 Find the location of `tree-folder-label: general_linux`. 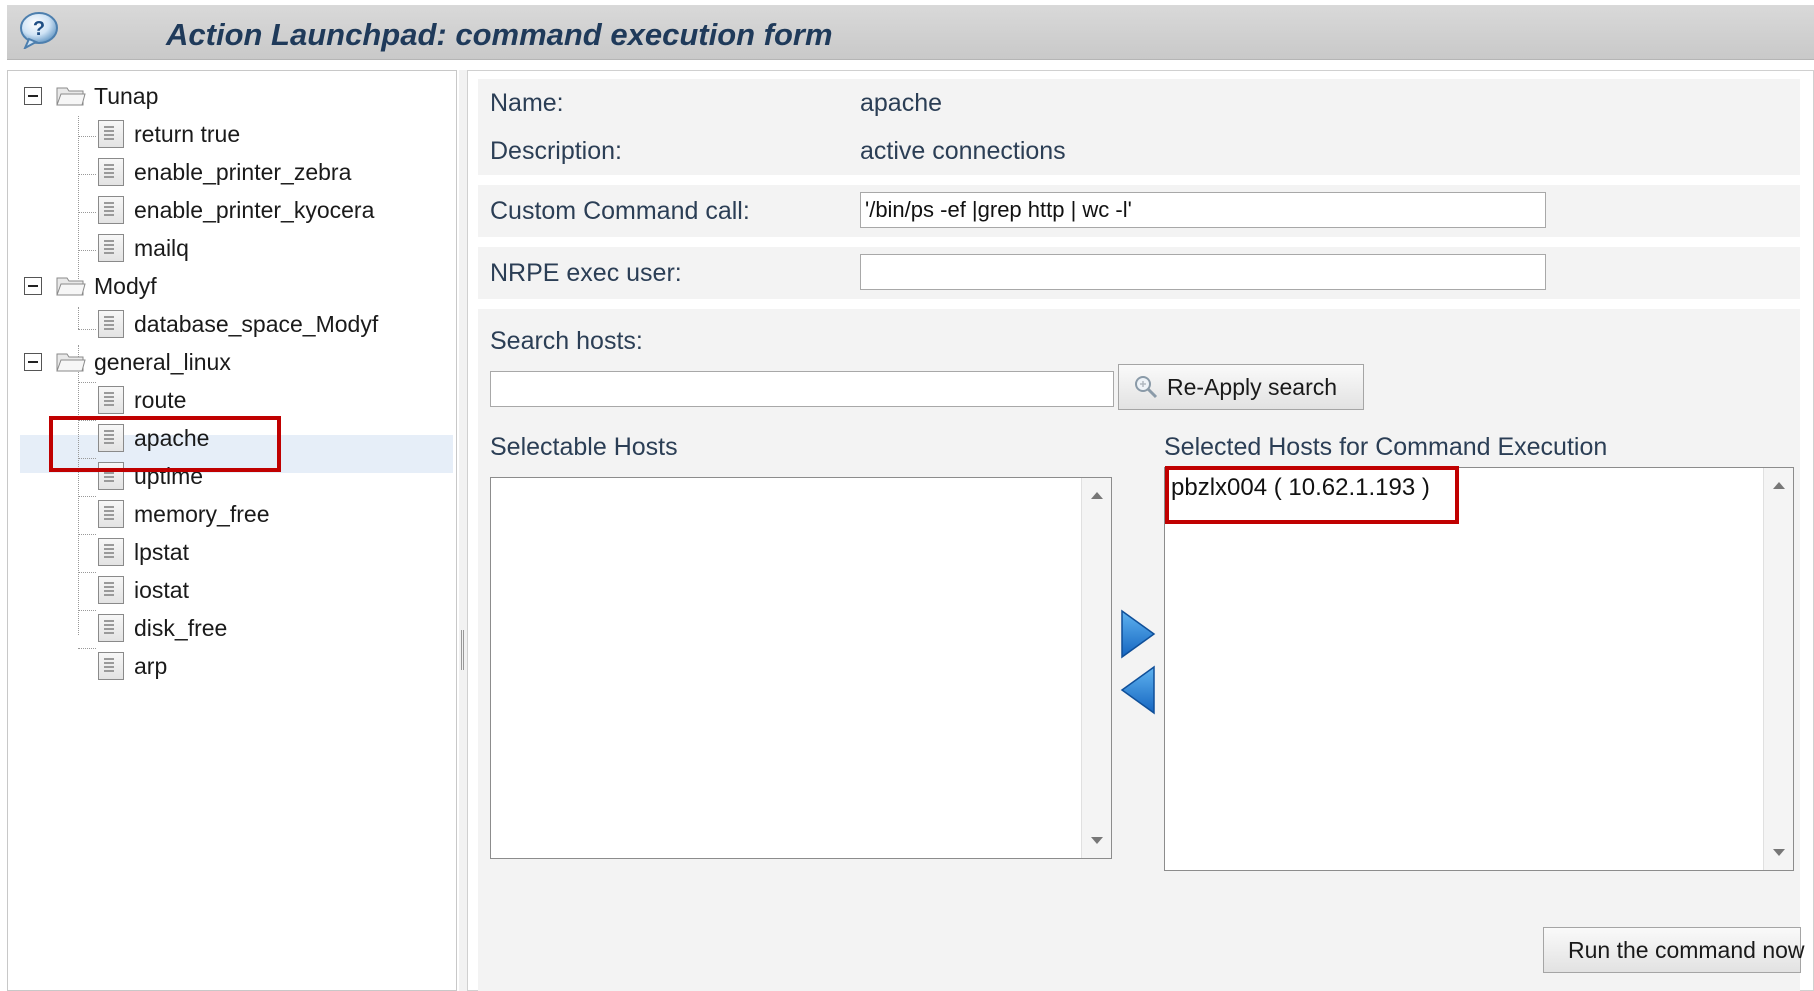

tree-folder-label: general_linux is located at coordinates (162, 361).